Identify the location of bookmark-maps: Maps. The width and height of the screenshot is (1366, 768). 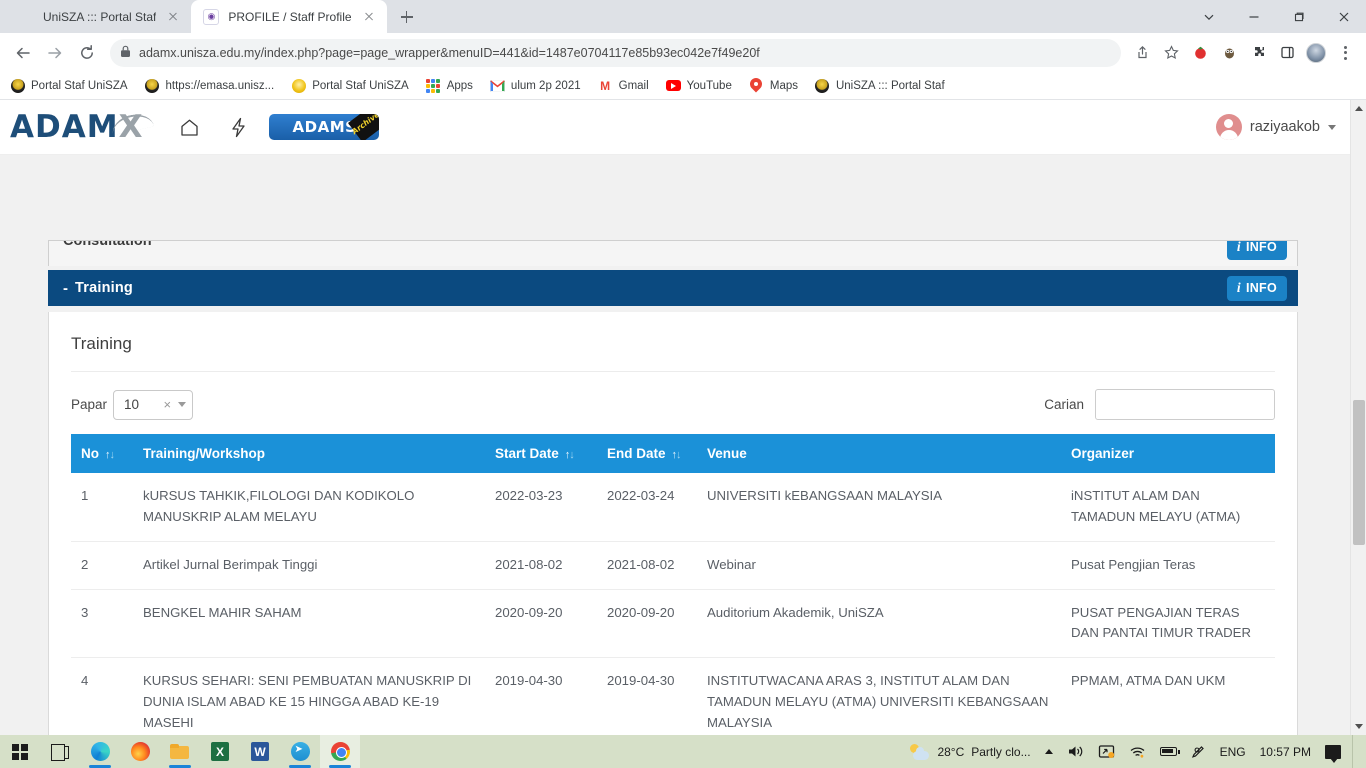
(773, 85).